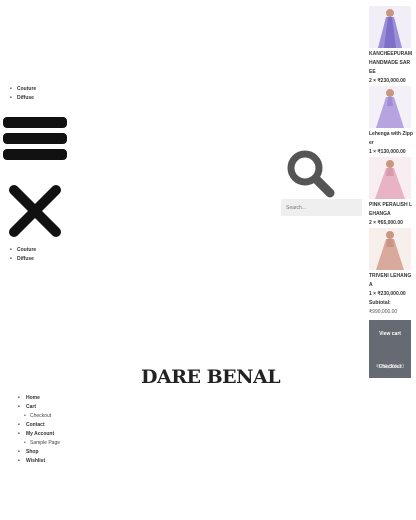  What do you see at coordinates (211, 377) in the screenshot?
I see `site-logo: DARE BENAL` at bounding box center [211, 377].